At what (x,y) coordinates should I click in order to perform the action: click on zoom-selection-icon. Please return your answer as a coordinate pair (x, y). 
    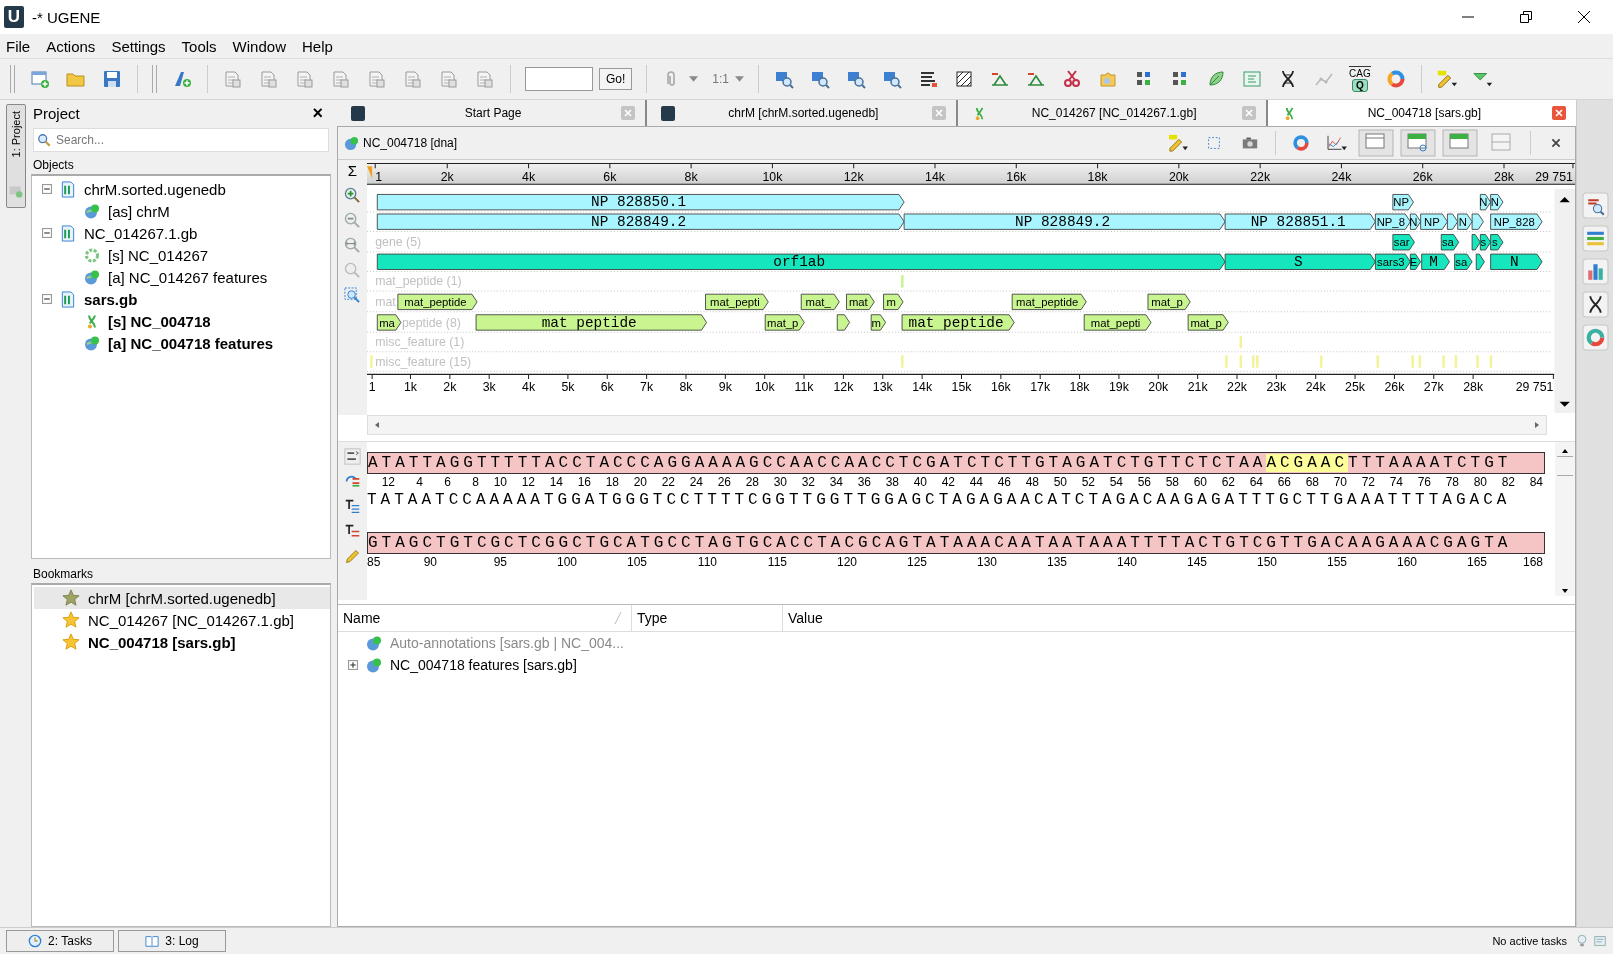
    Looking at the image, I should click on (352, 295).